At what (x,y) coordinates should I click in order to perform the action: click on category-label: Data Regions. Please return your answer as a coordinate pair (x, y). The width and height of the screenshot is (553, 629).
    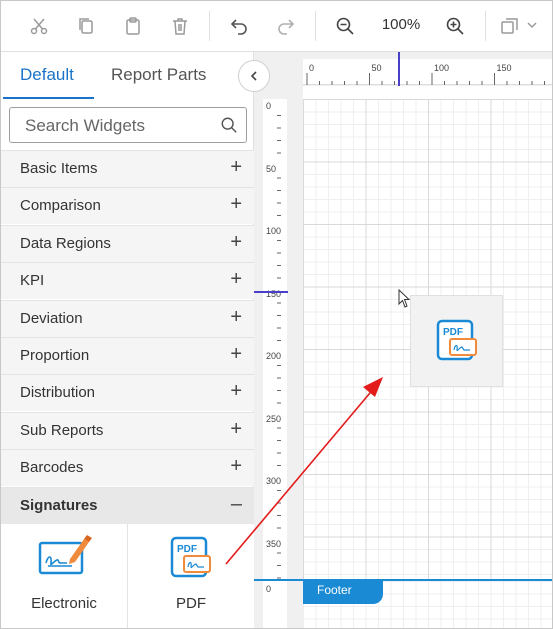
    Looking at the image, I should click on (65, 243).